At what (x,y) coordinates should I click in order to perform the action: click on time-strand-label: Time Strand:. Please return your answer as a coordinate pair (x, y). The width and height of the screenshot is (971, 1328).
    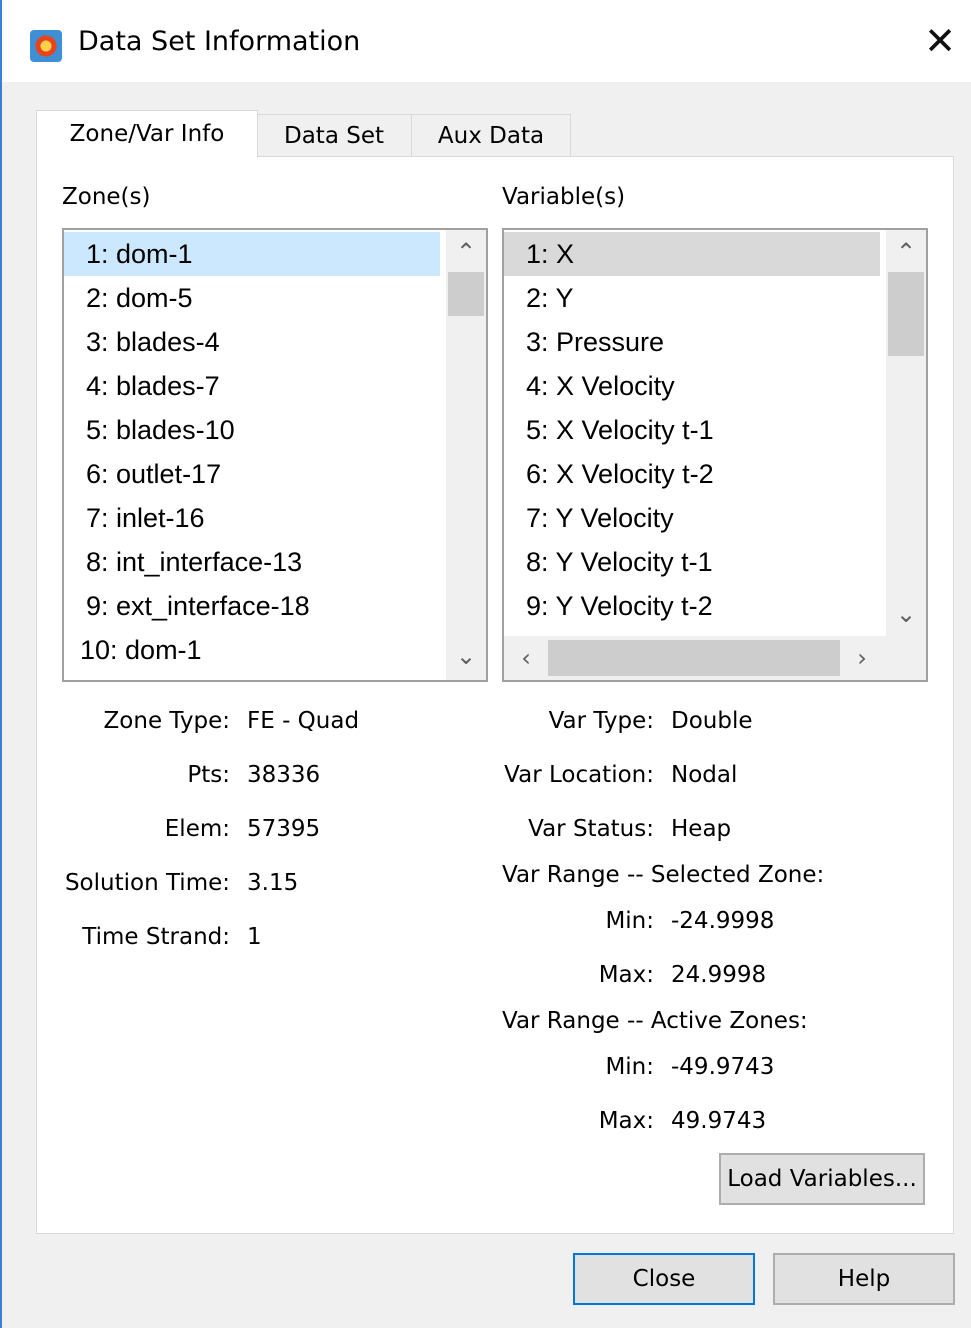
    Looking at the image, I should click on (156, 937).